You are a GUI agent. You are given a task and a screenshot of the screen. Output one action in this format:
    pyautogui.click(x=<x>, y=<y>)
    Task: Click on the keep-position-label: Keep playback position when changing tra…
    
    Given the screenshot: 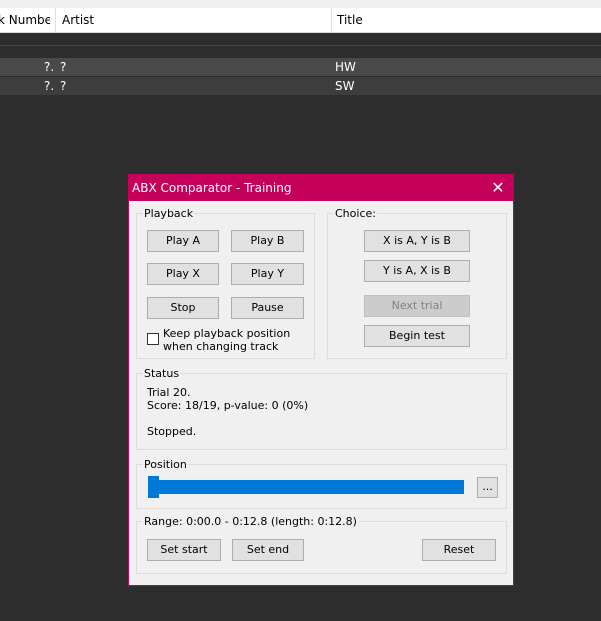 What is the action you would take?
    pyautogui.click(x=237, y=340)
    